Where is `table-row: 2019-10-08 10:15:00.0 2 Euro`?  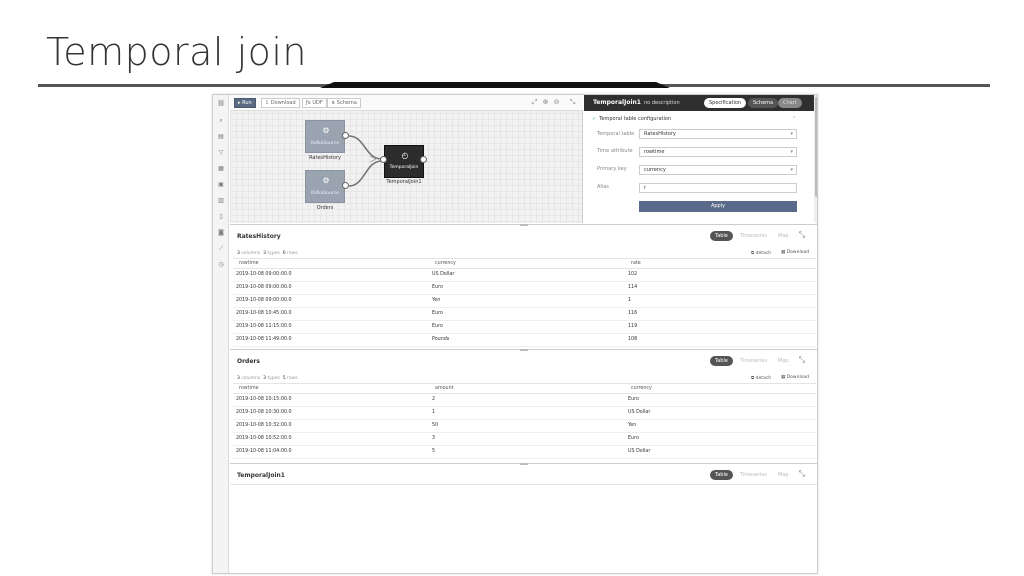
table-row: 2019-10-08 10:15:00.0 2 Euro is located at coordinates (524, 400).